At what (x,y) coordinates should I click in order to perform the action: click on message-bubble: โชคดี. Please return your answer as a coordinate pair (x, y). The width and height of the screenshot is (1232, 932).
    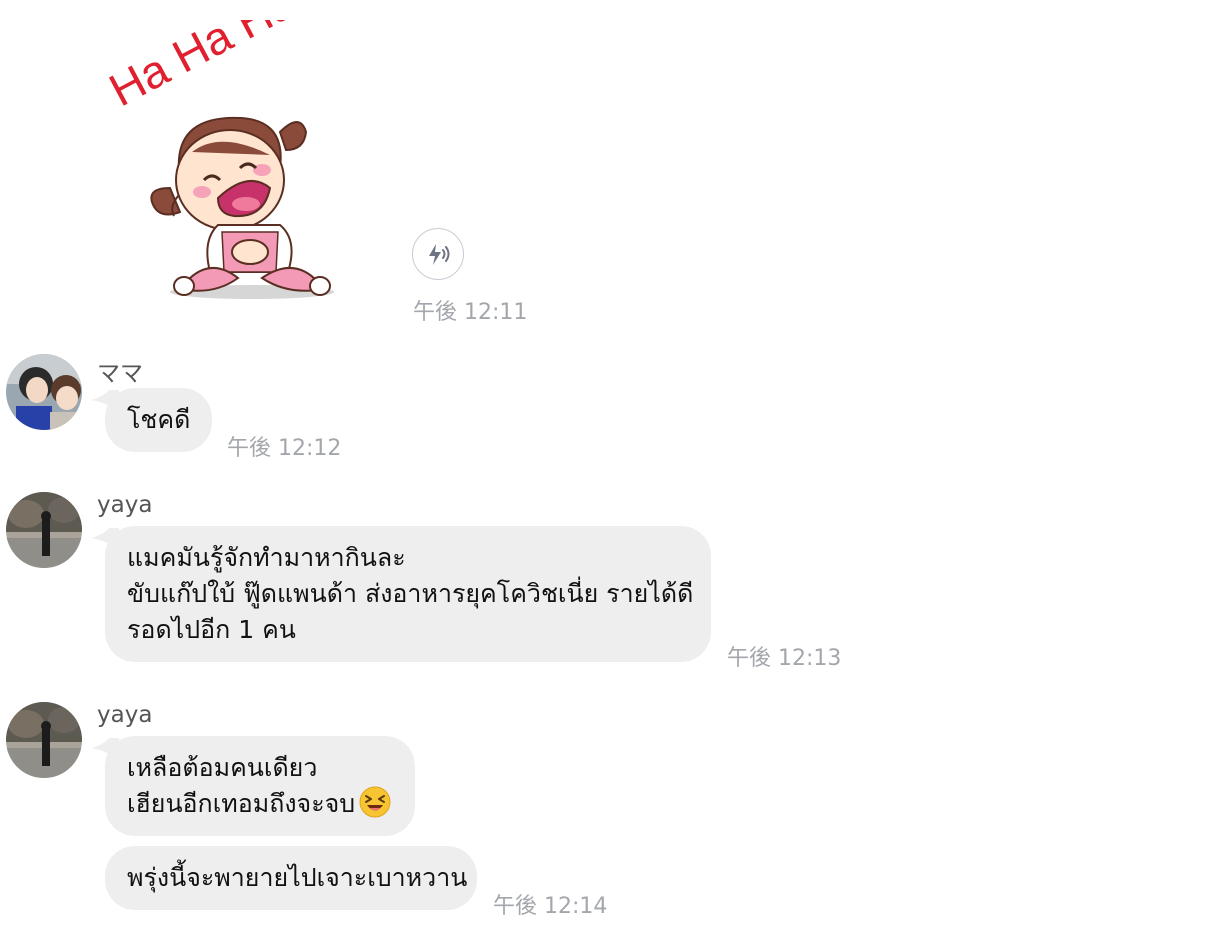
    Looking at the image, I should click on (151, 420).